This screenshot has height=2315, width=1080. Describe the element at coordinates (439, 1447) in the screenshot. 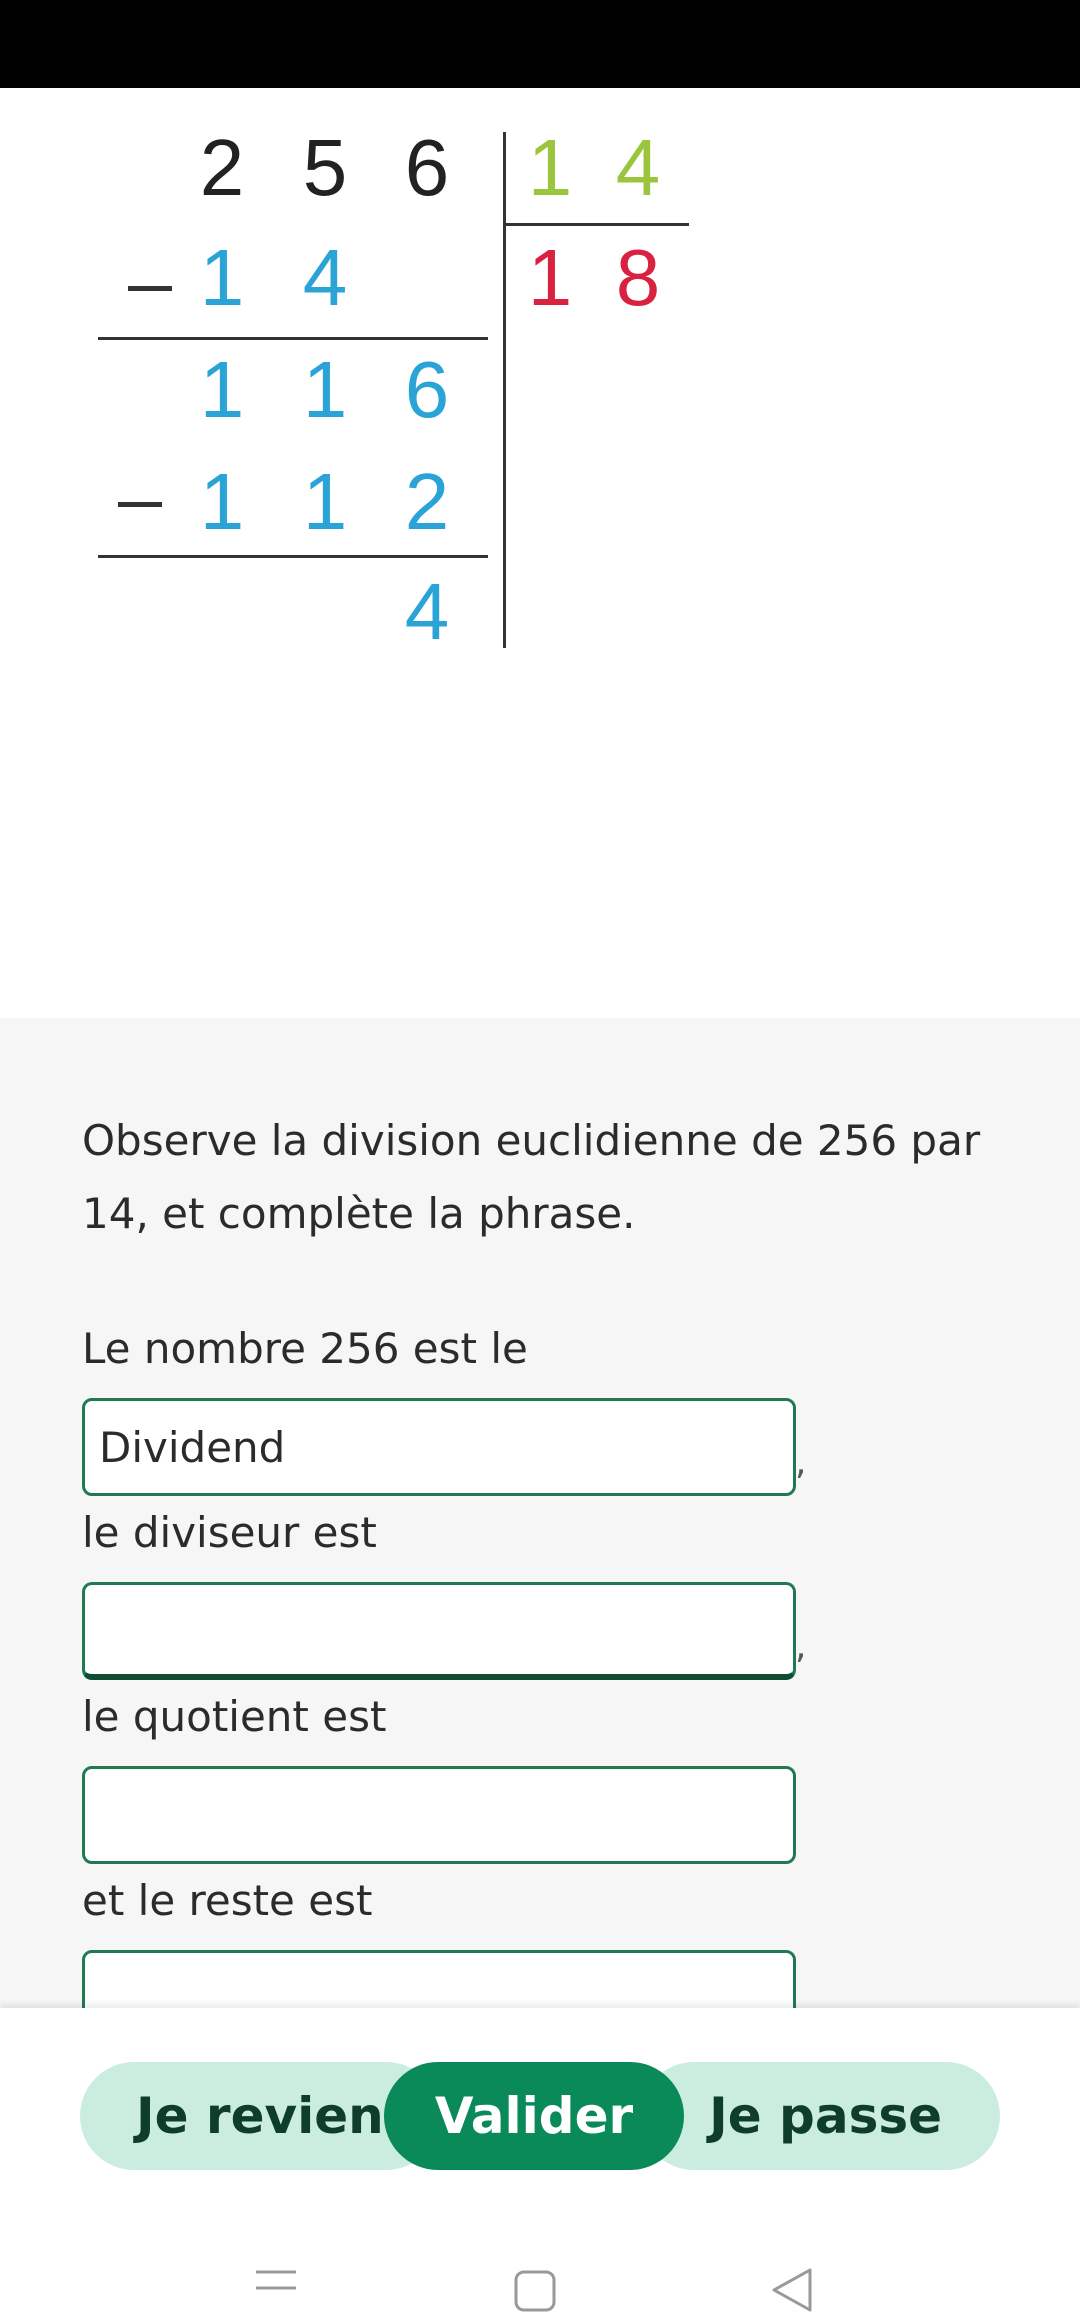

I see `dividend-input` at that location.